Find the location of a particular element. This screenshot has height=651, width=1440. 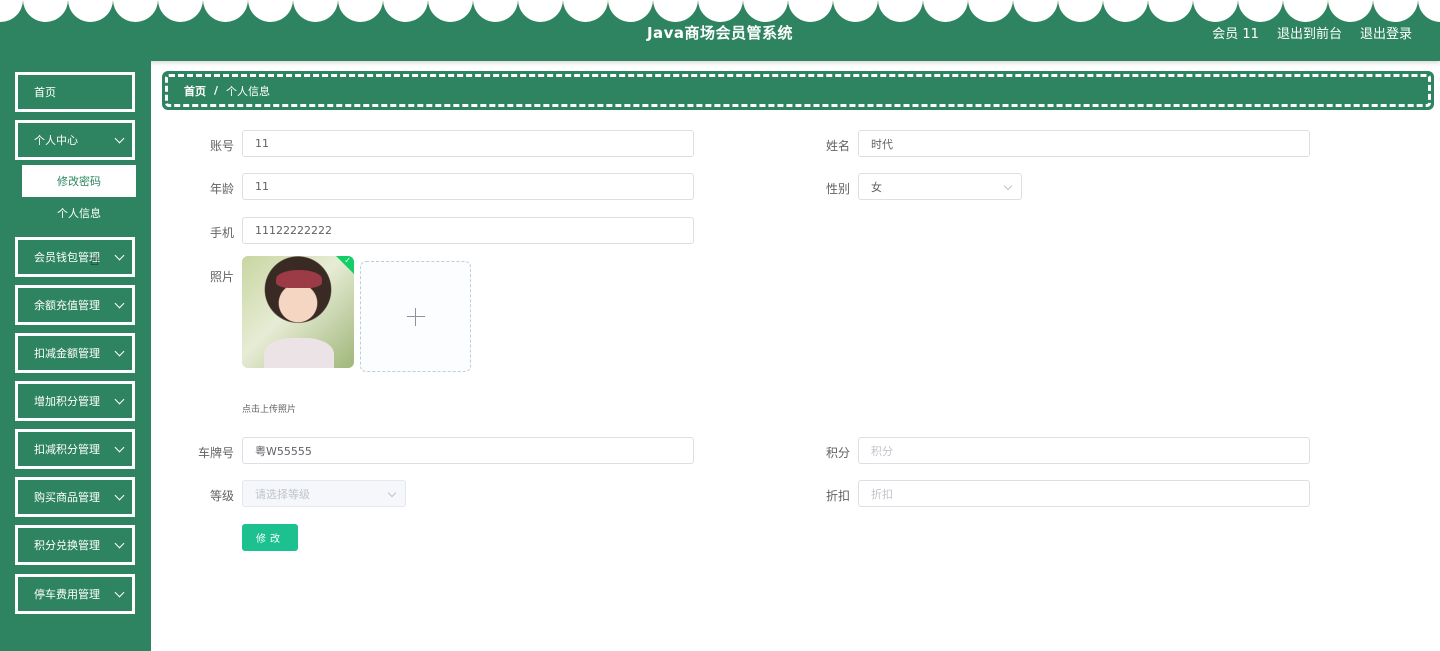

breadcrumb: 首页 / 个人信息 is located at coordinates (798, 90).